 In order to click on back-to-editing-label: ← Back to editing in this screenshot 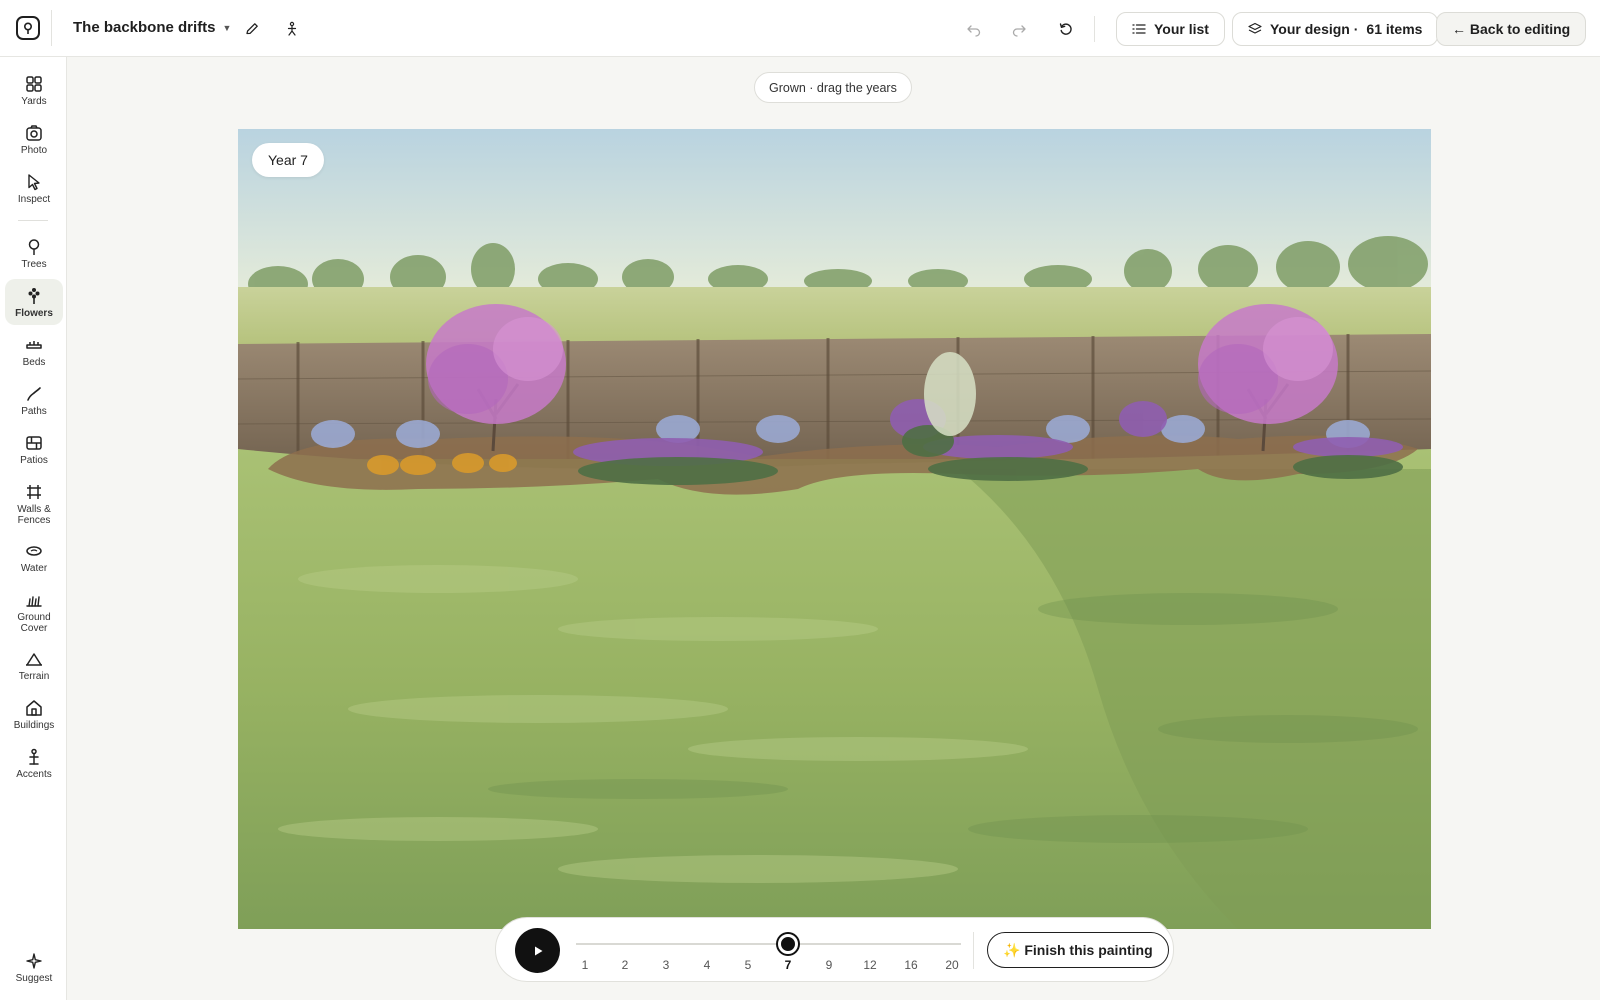, I will do `click(1511, 29)`.